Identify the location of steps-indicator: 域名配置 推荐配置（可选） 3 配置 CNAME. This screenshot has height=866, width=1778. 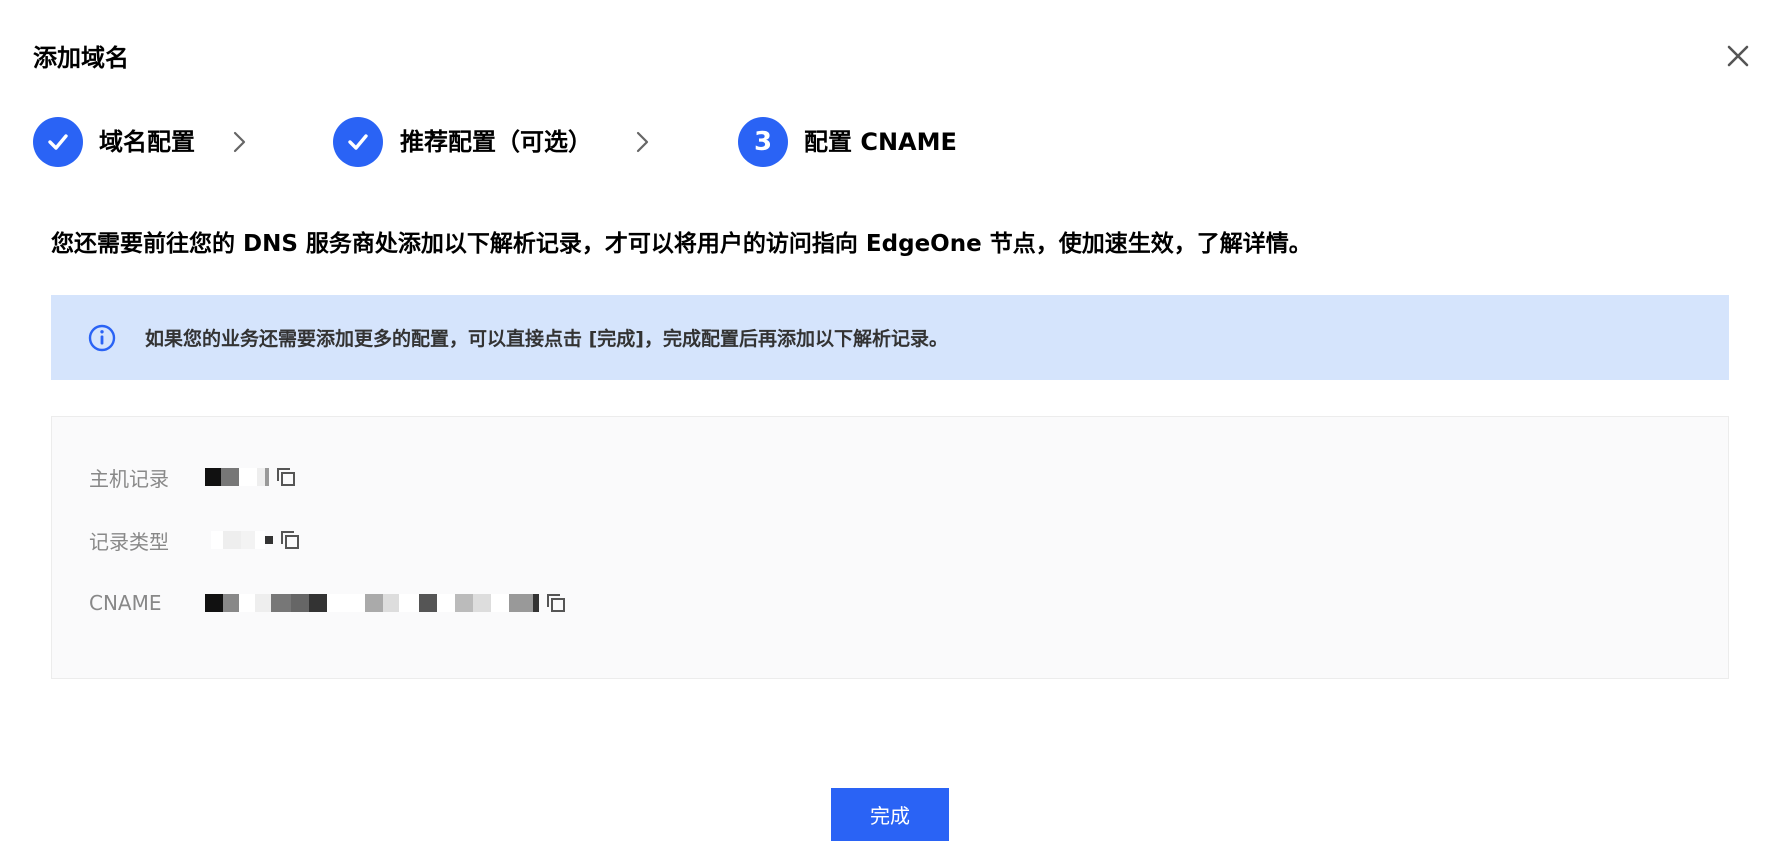
(883, 142).